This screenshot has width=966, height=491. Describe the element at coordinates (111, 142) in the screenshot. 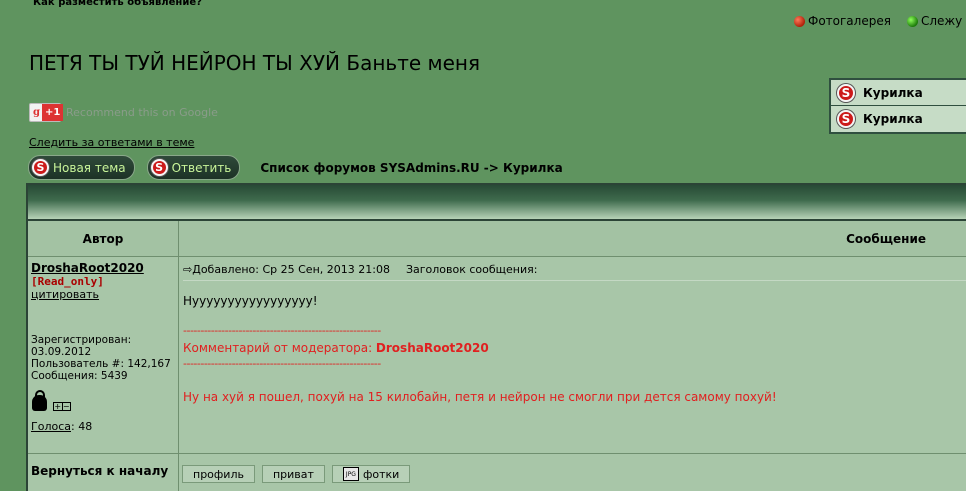

I see `follow-replies-link: Следить за ответами в теме` at that location.